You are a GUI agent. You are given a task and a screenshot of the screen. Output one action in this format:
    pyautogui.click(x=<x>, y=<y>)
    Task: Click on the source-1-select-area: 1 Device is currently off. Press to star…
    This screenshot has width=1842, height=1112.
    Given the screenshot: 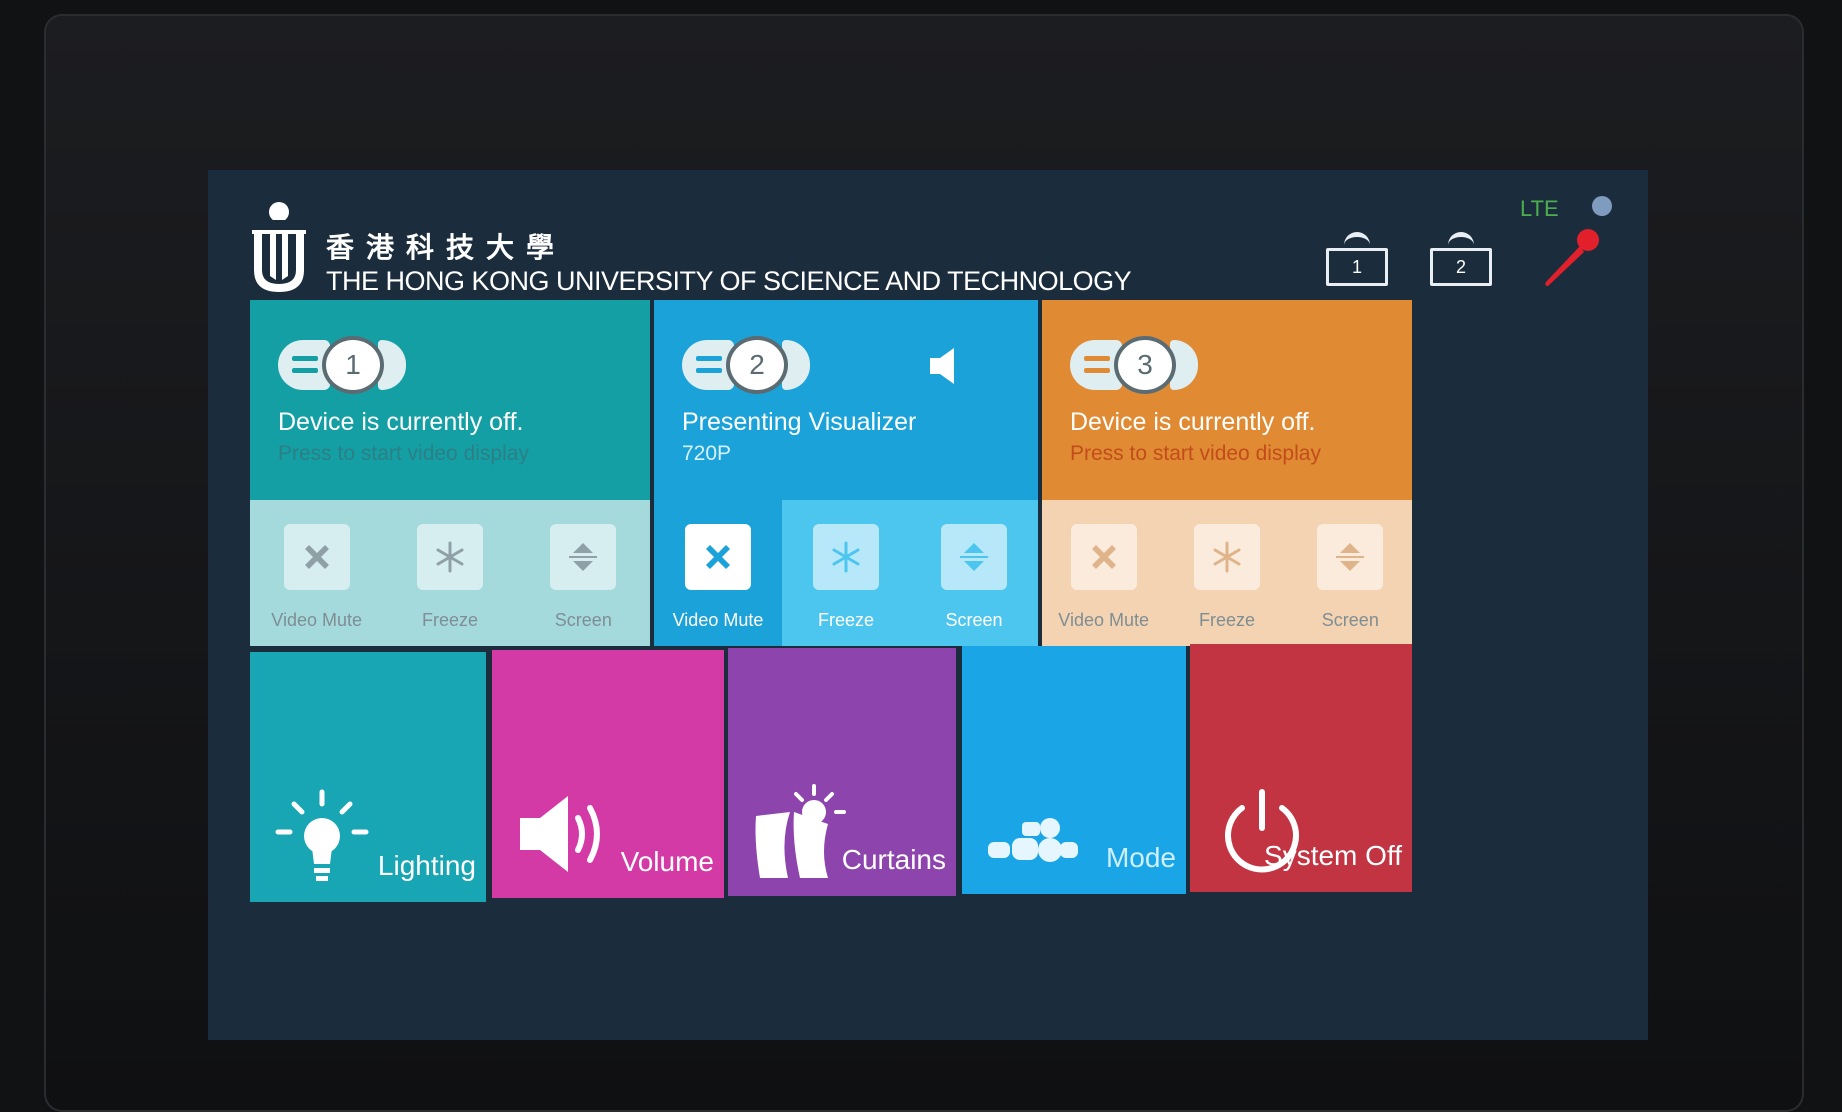 What is the action you would take?
    pyautogui.click(x=450, y=400)
    